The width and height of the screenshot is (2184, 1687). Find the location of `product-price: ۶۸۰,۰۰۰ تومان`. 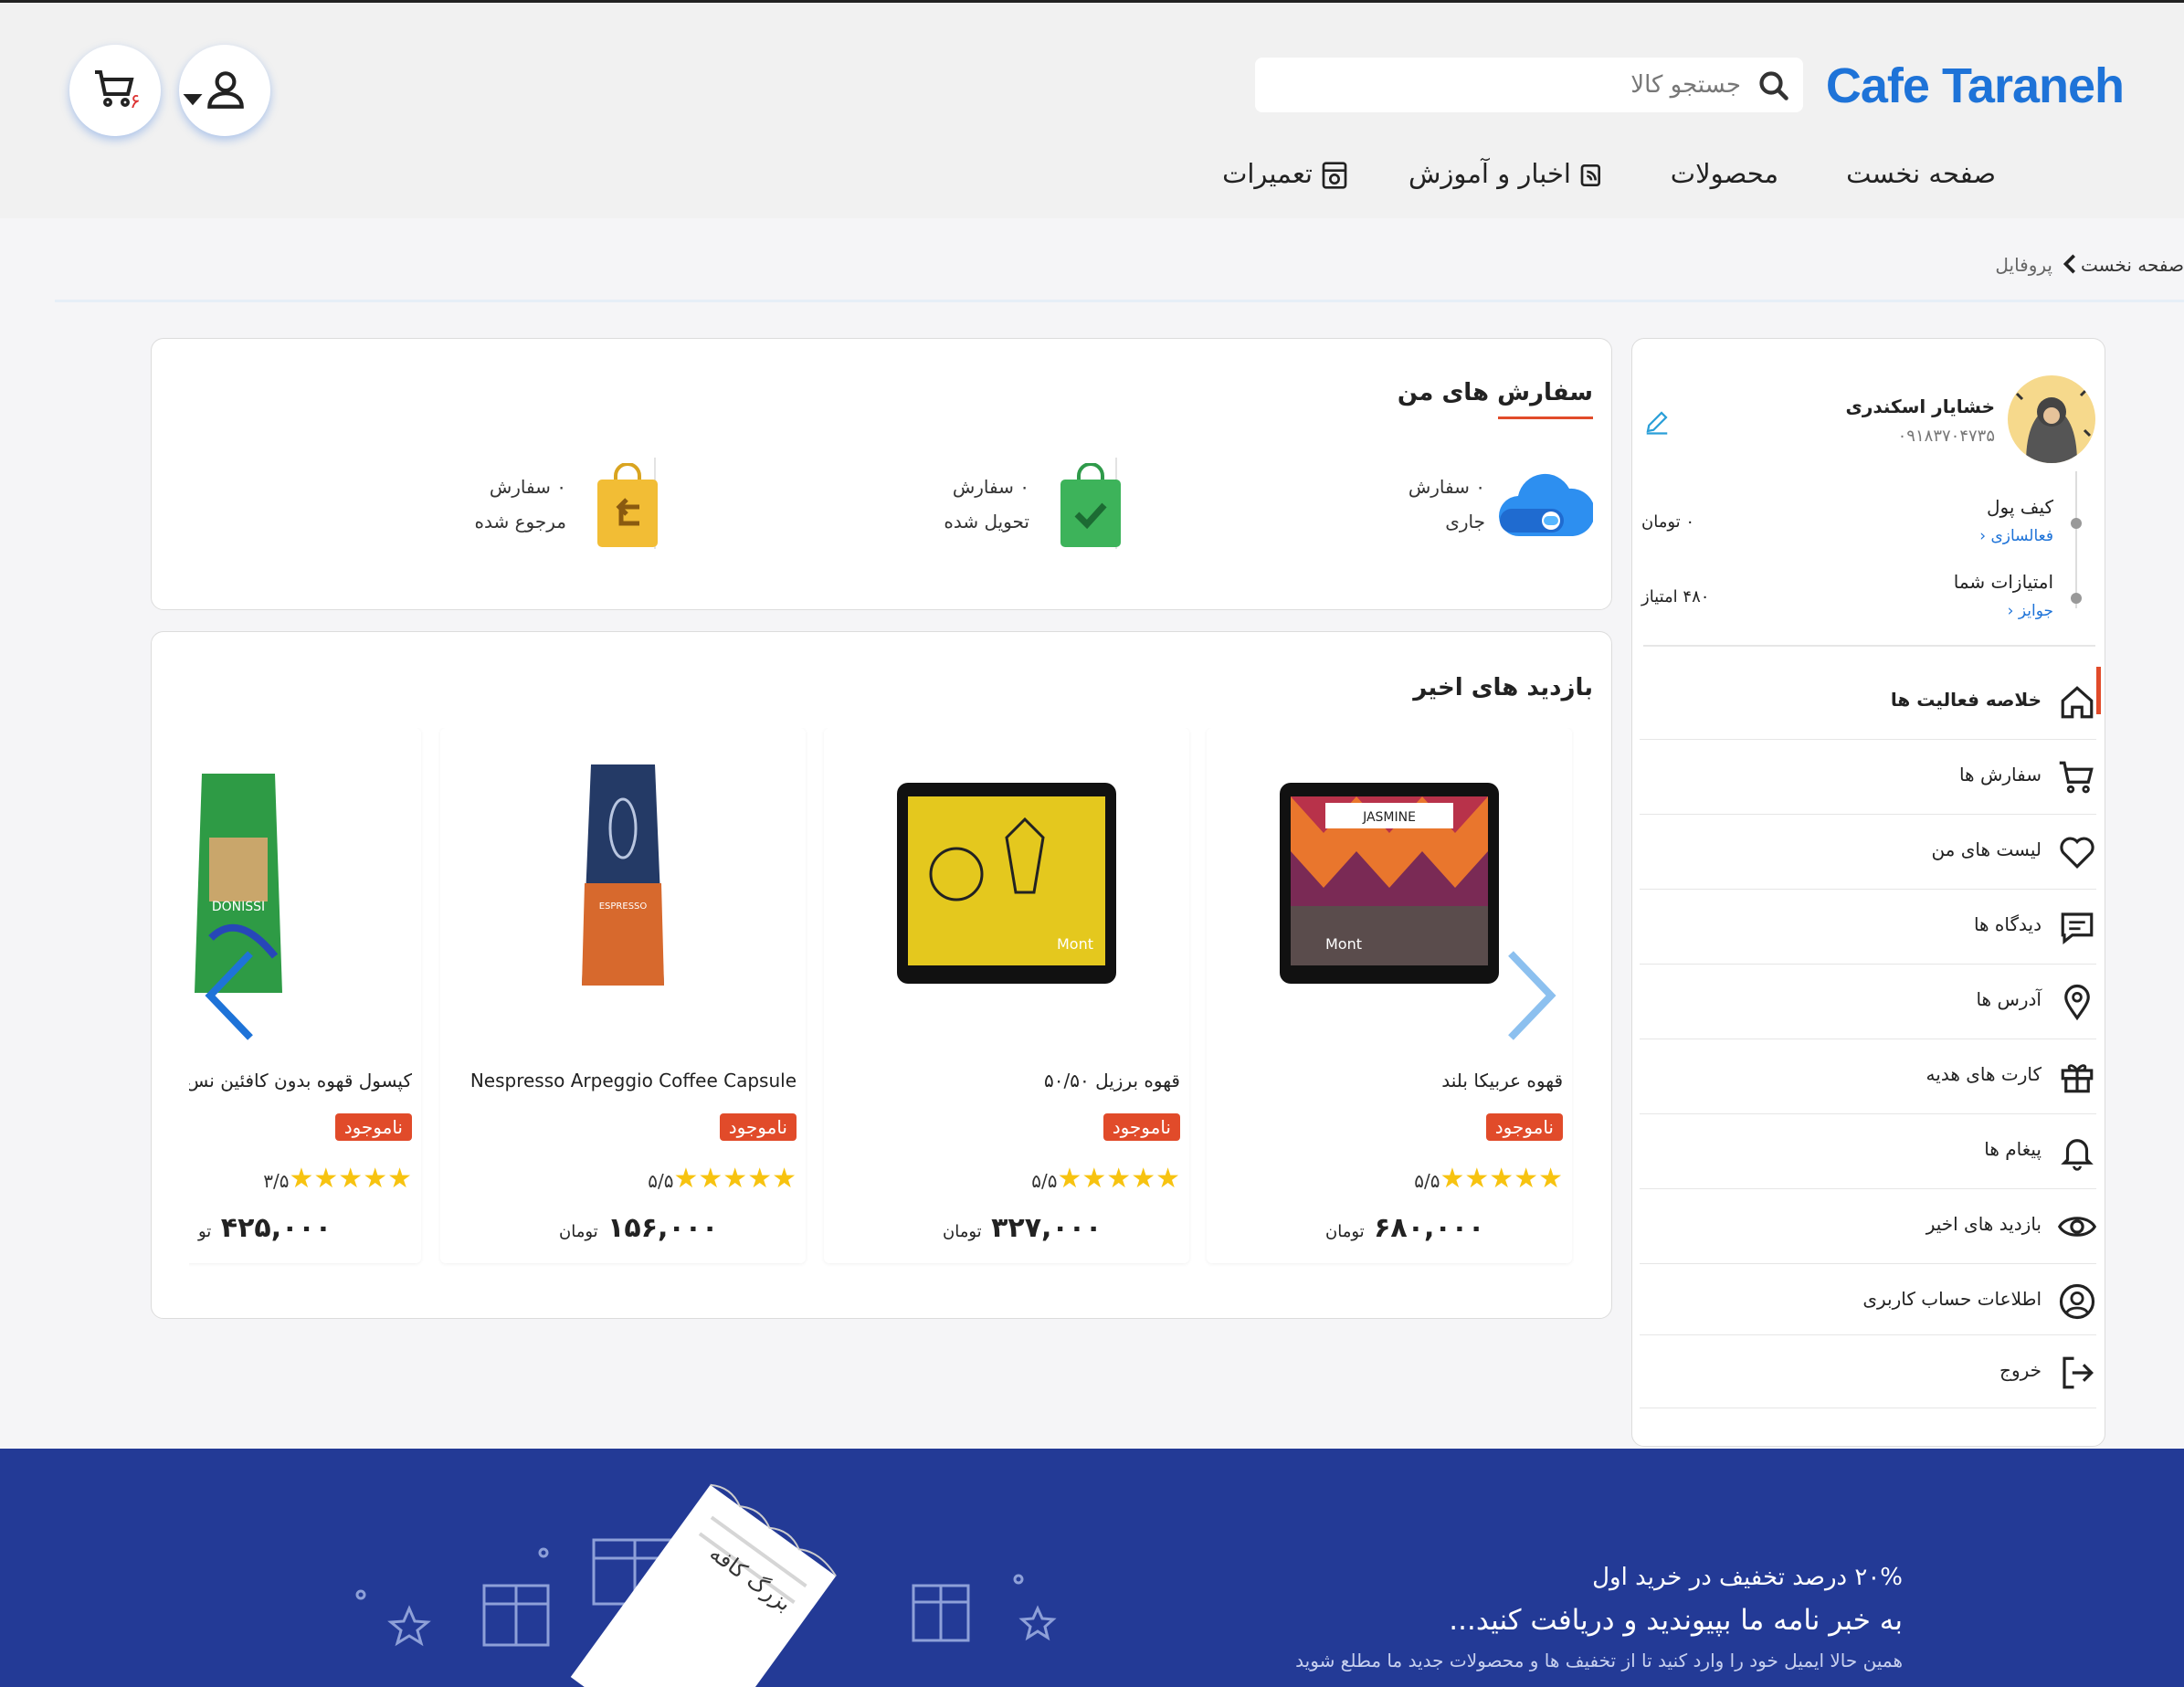

product-price: ۶۸۰,۰۰۰ تومان is located at coordinates (1405, 1228).